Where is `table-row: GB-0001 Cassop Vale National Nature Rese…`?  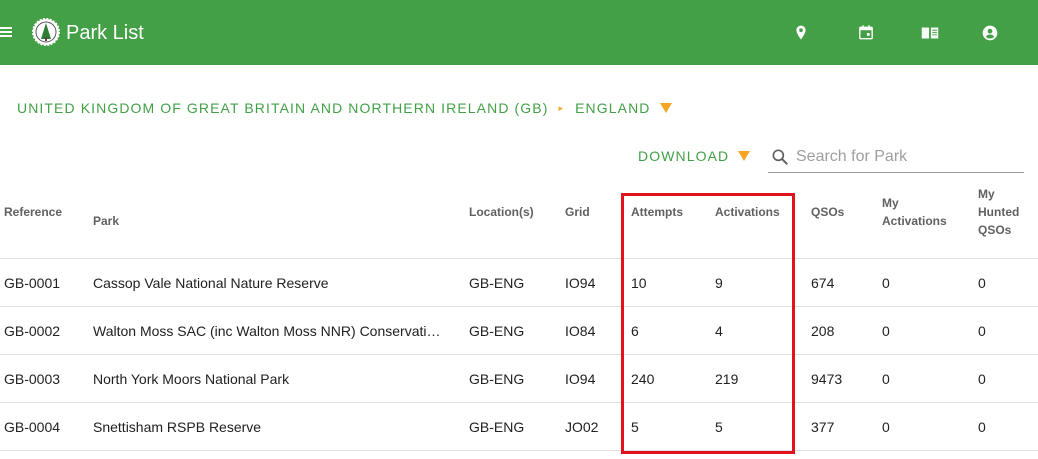
table-row: GB-0001 Cassop Vale National Nature Rese… is located at coordinates (519, 283).